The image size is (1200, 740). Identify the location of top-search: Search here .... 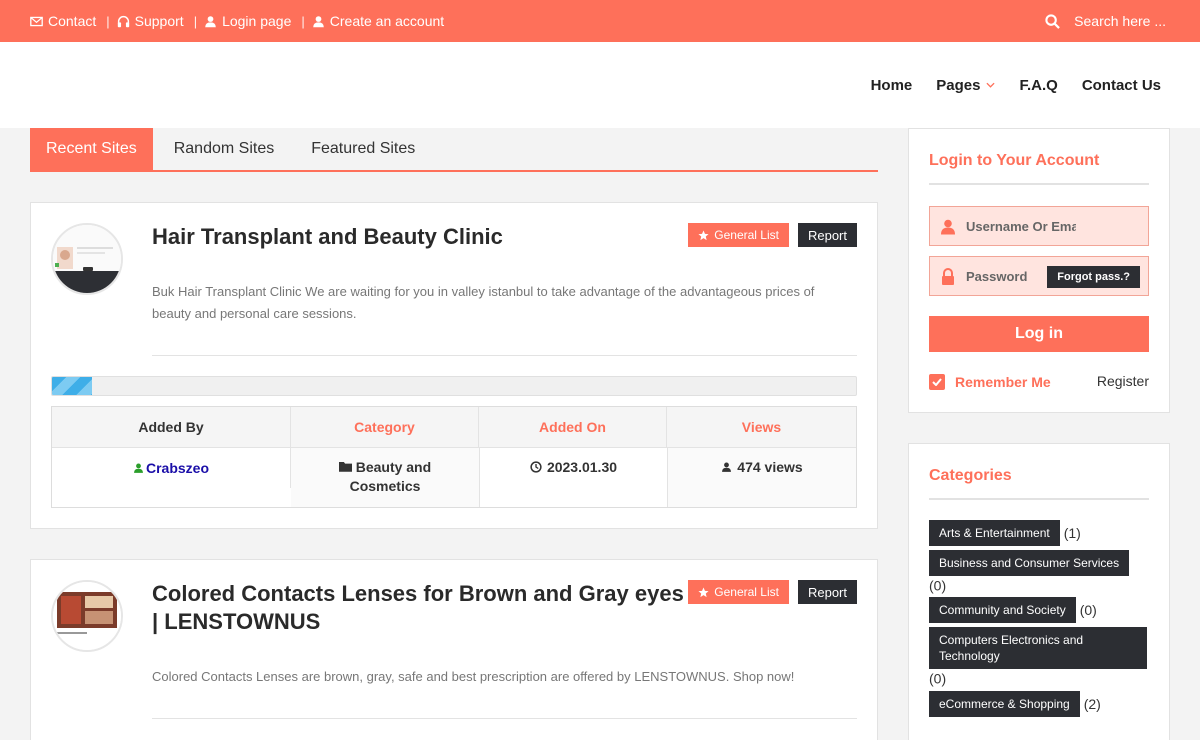
(1105, 21).